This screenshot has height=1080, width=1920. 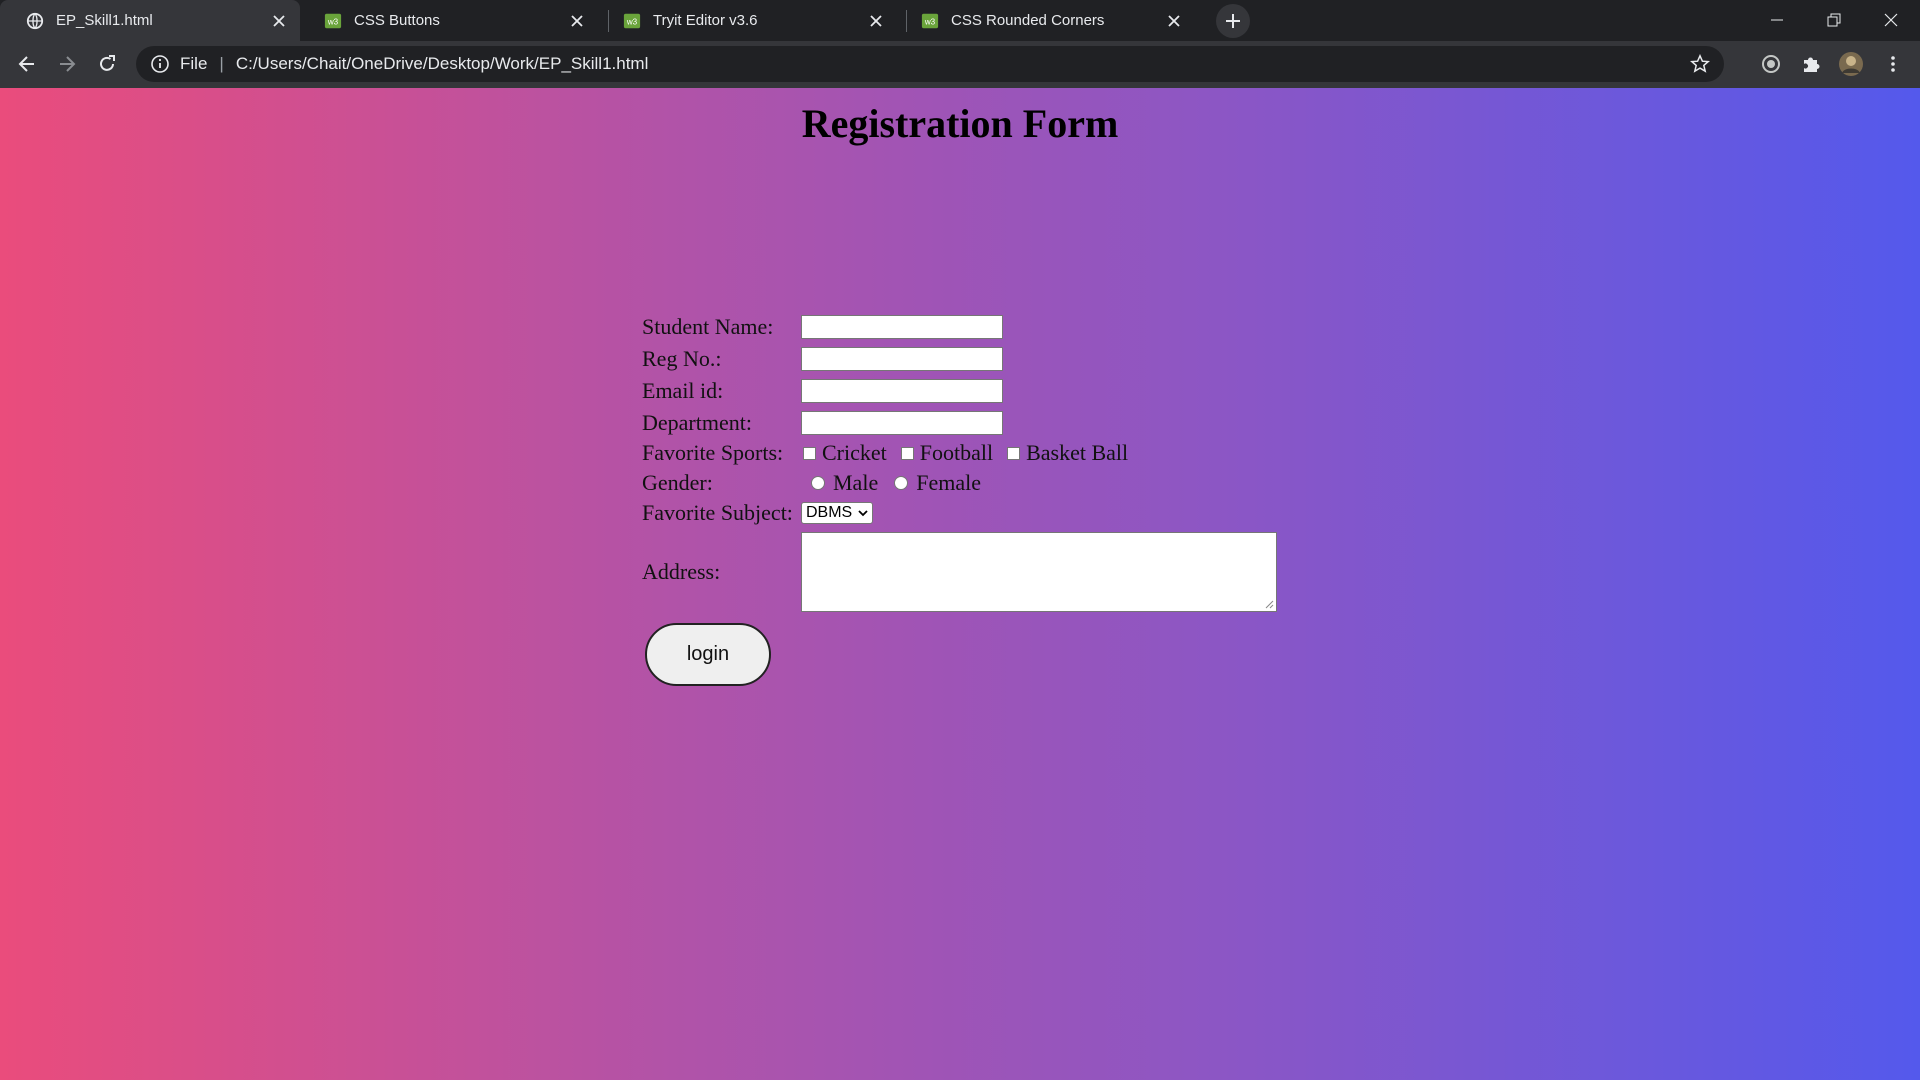 What do you see at coordinates (160, 64) in the screenshot?
I see `info-icon` at bounding box center [160, 64].